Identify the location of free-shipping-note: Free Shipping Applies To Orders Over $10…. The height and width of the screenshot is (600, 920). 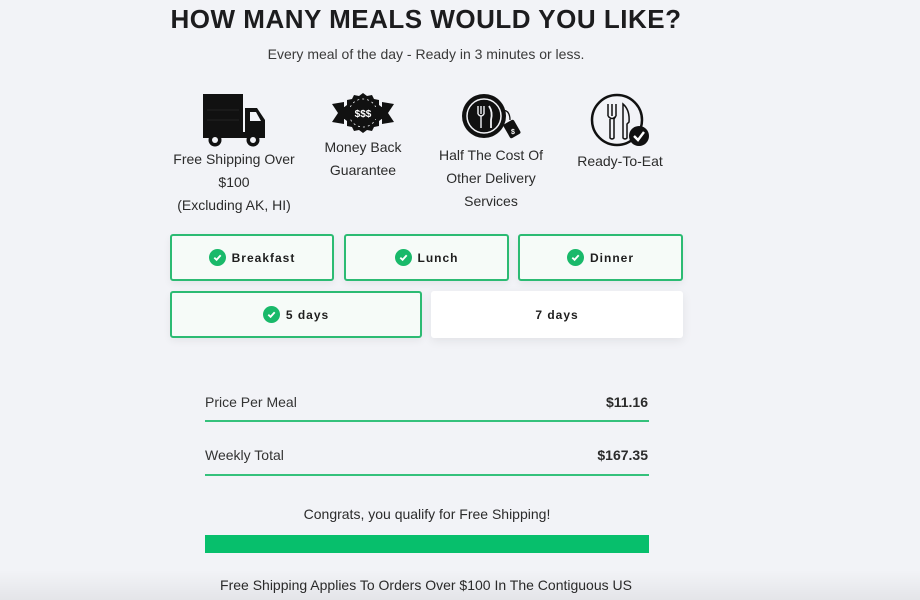
(426, 585).